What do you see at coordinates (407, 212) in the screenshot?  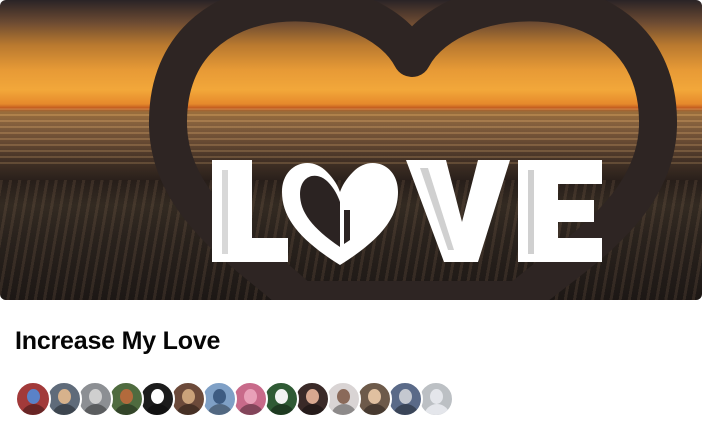 I see `love-text-graphic` at bounding box center [407, 212].